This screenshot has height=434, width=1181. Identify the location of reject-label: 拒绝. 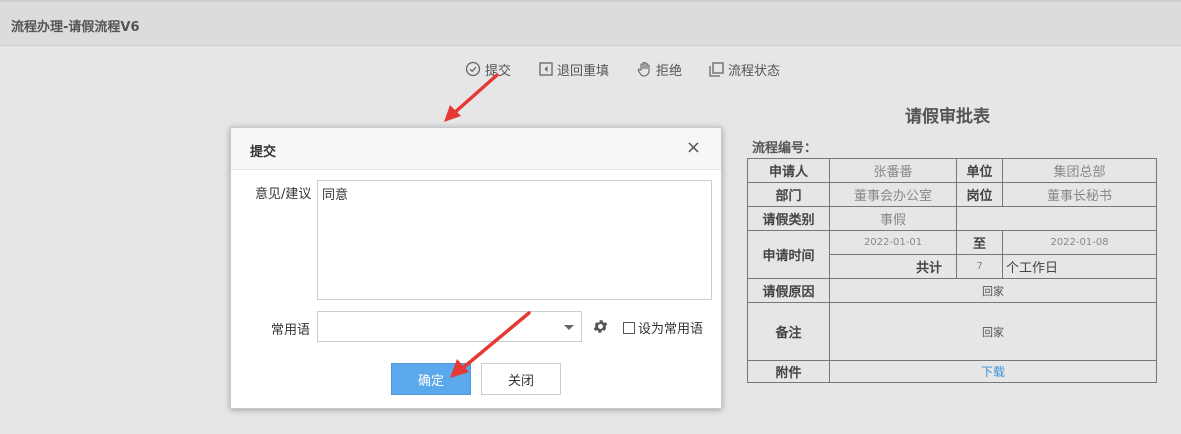
(669, 71).